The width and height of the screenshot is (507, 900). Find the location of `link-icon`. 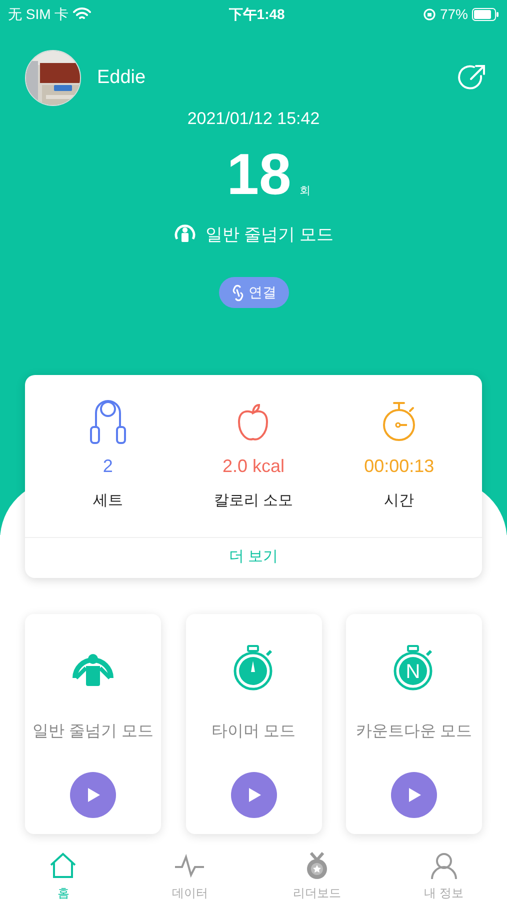

link-icon is located at coordinates (237, 293).